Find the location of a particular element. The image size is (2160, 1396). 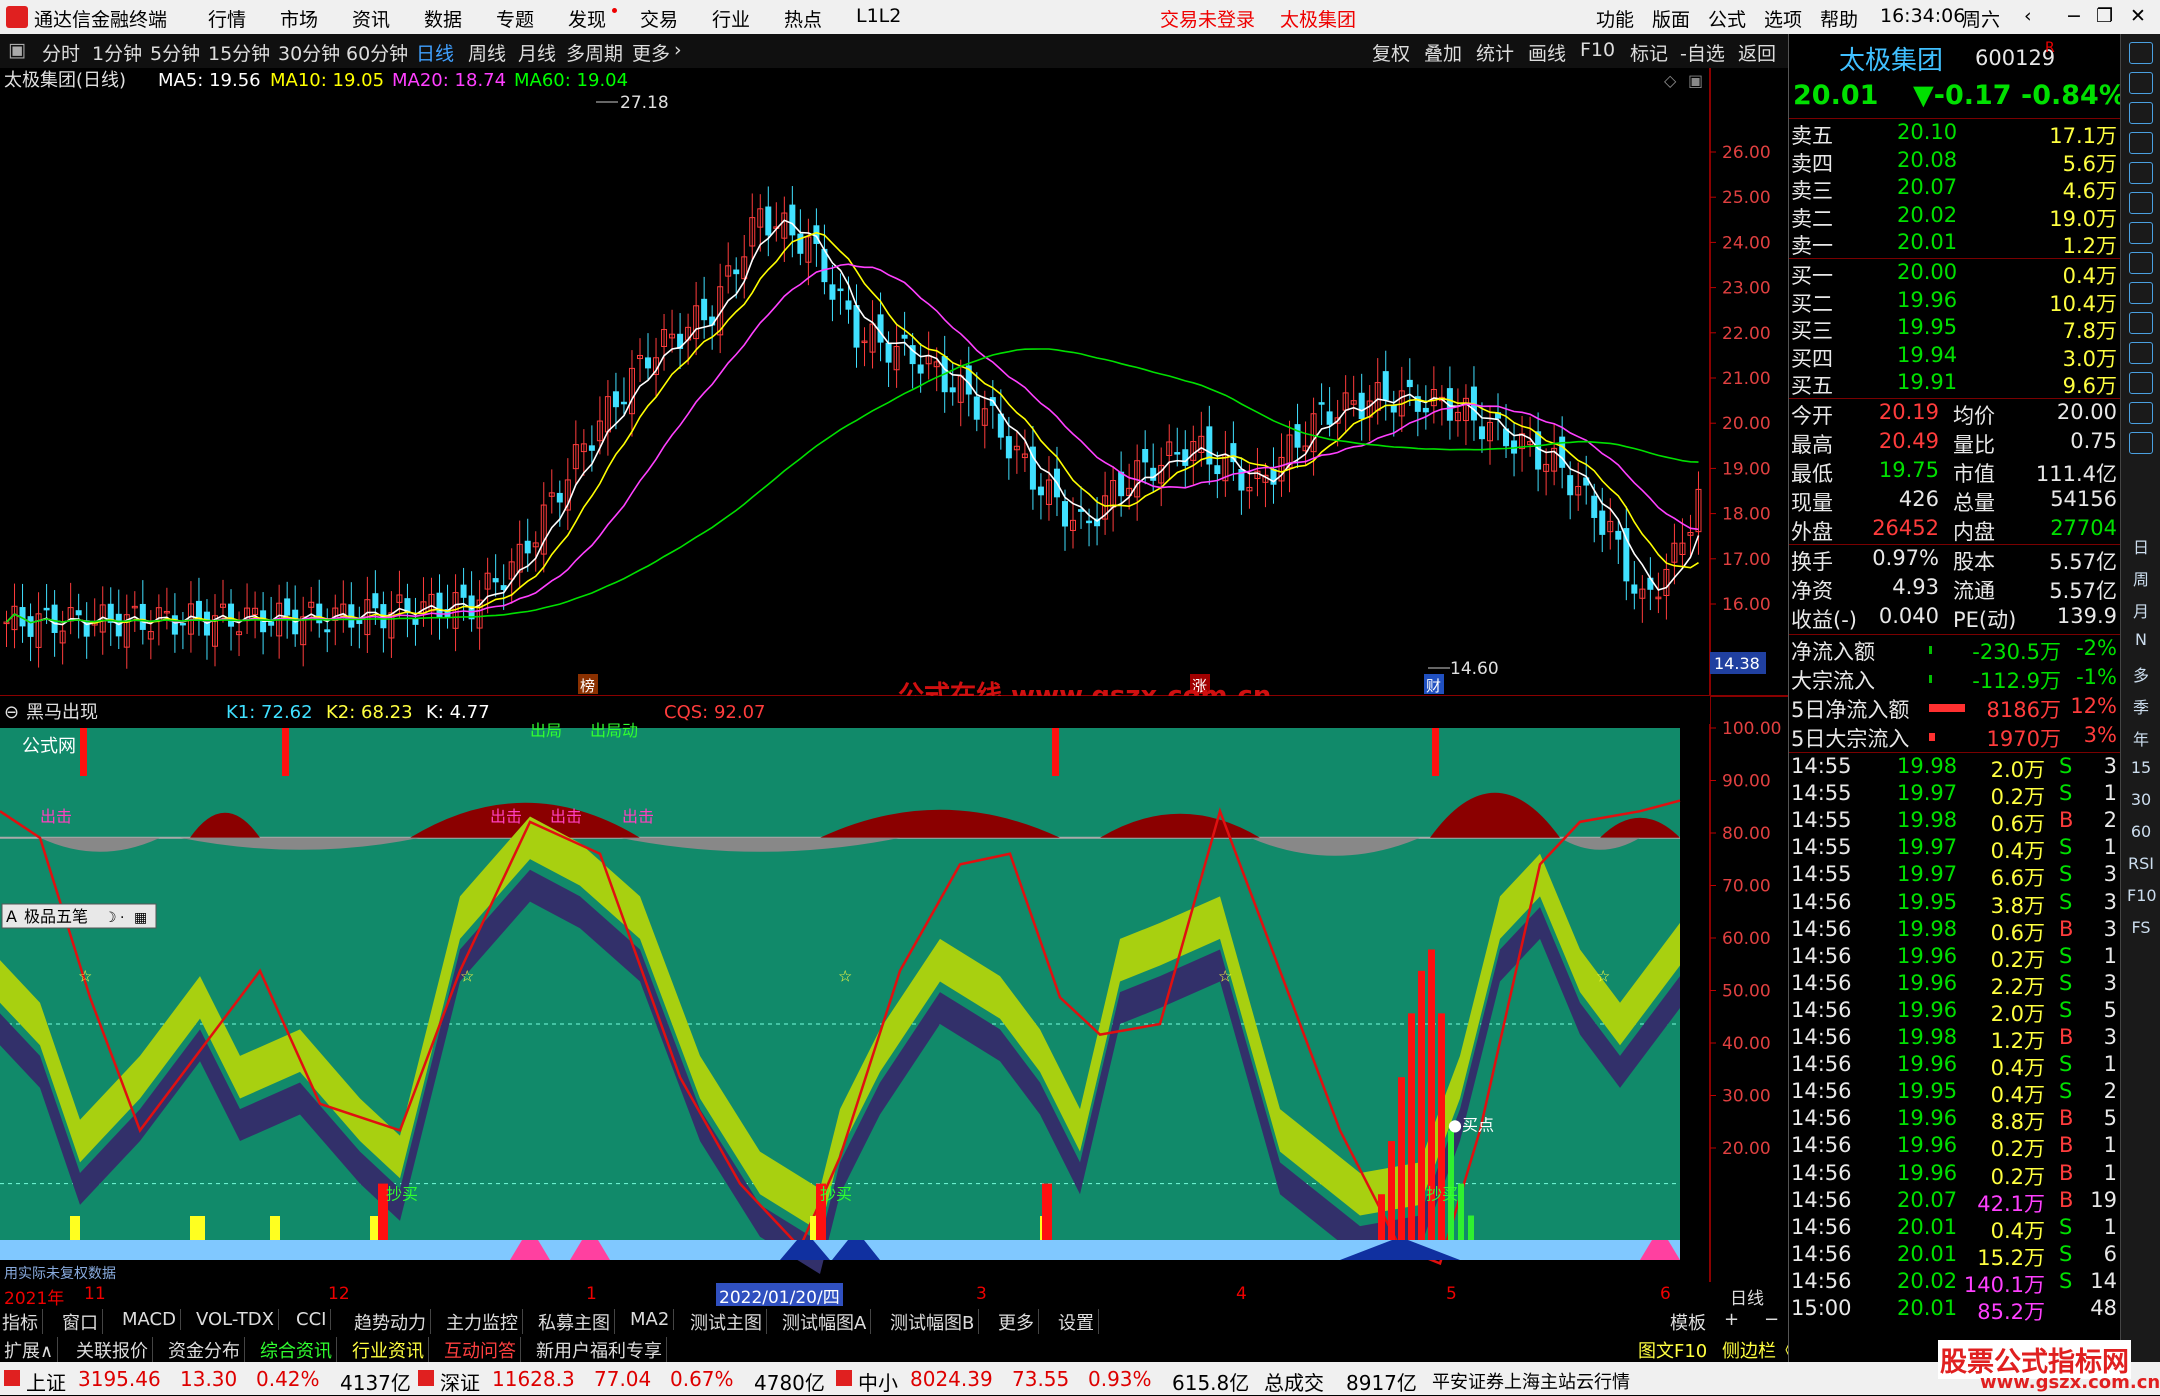

tab-add-button: + is located at coordinates (1731, 1319).